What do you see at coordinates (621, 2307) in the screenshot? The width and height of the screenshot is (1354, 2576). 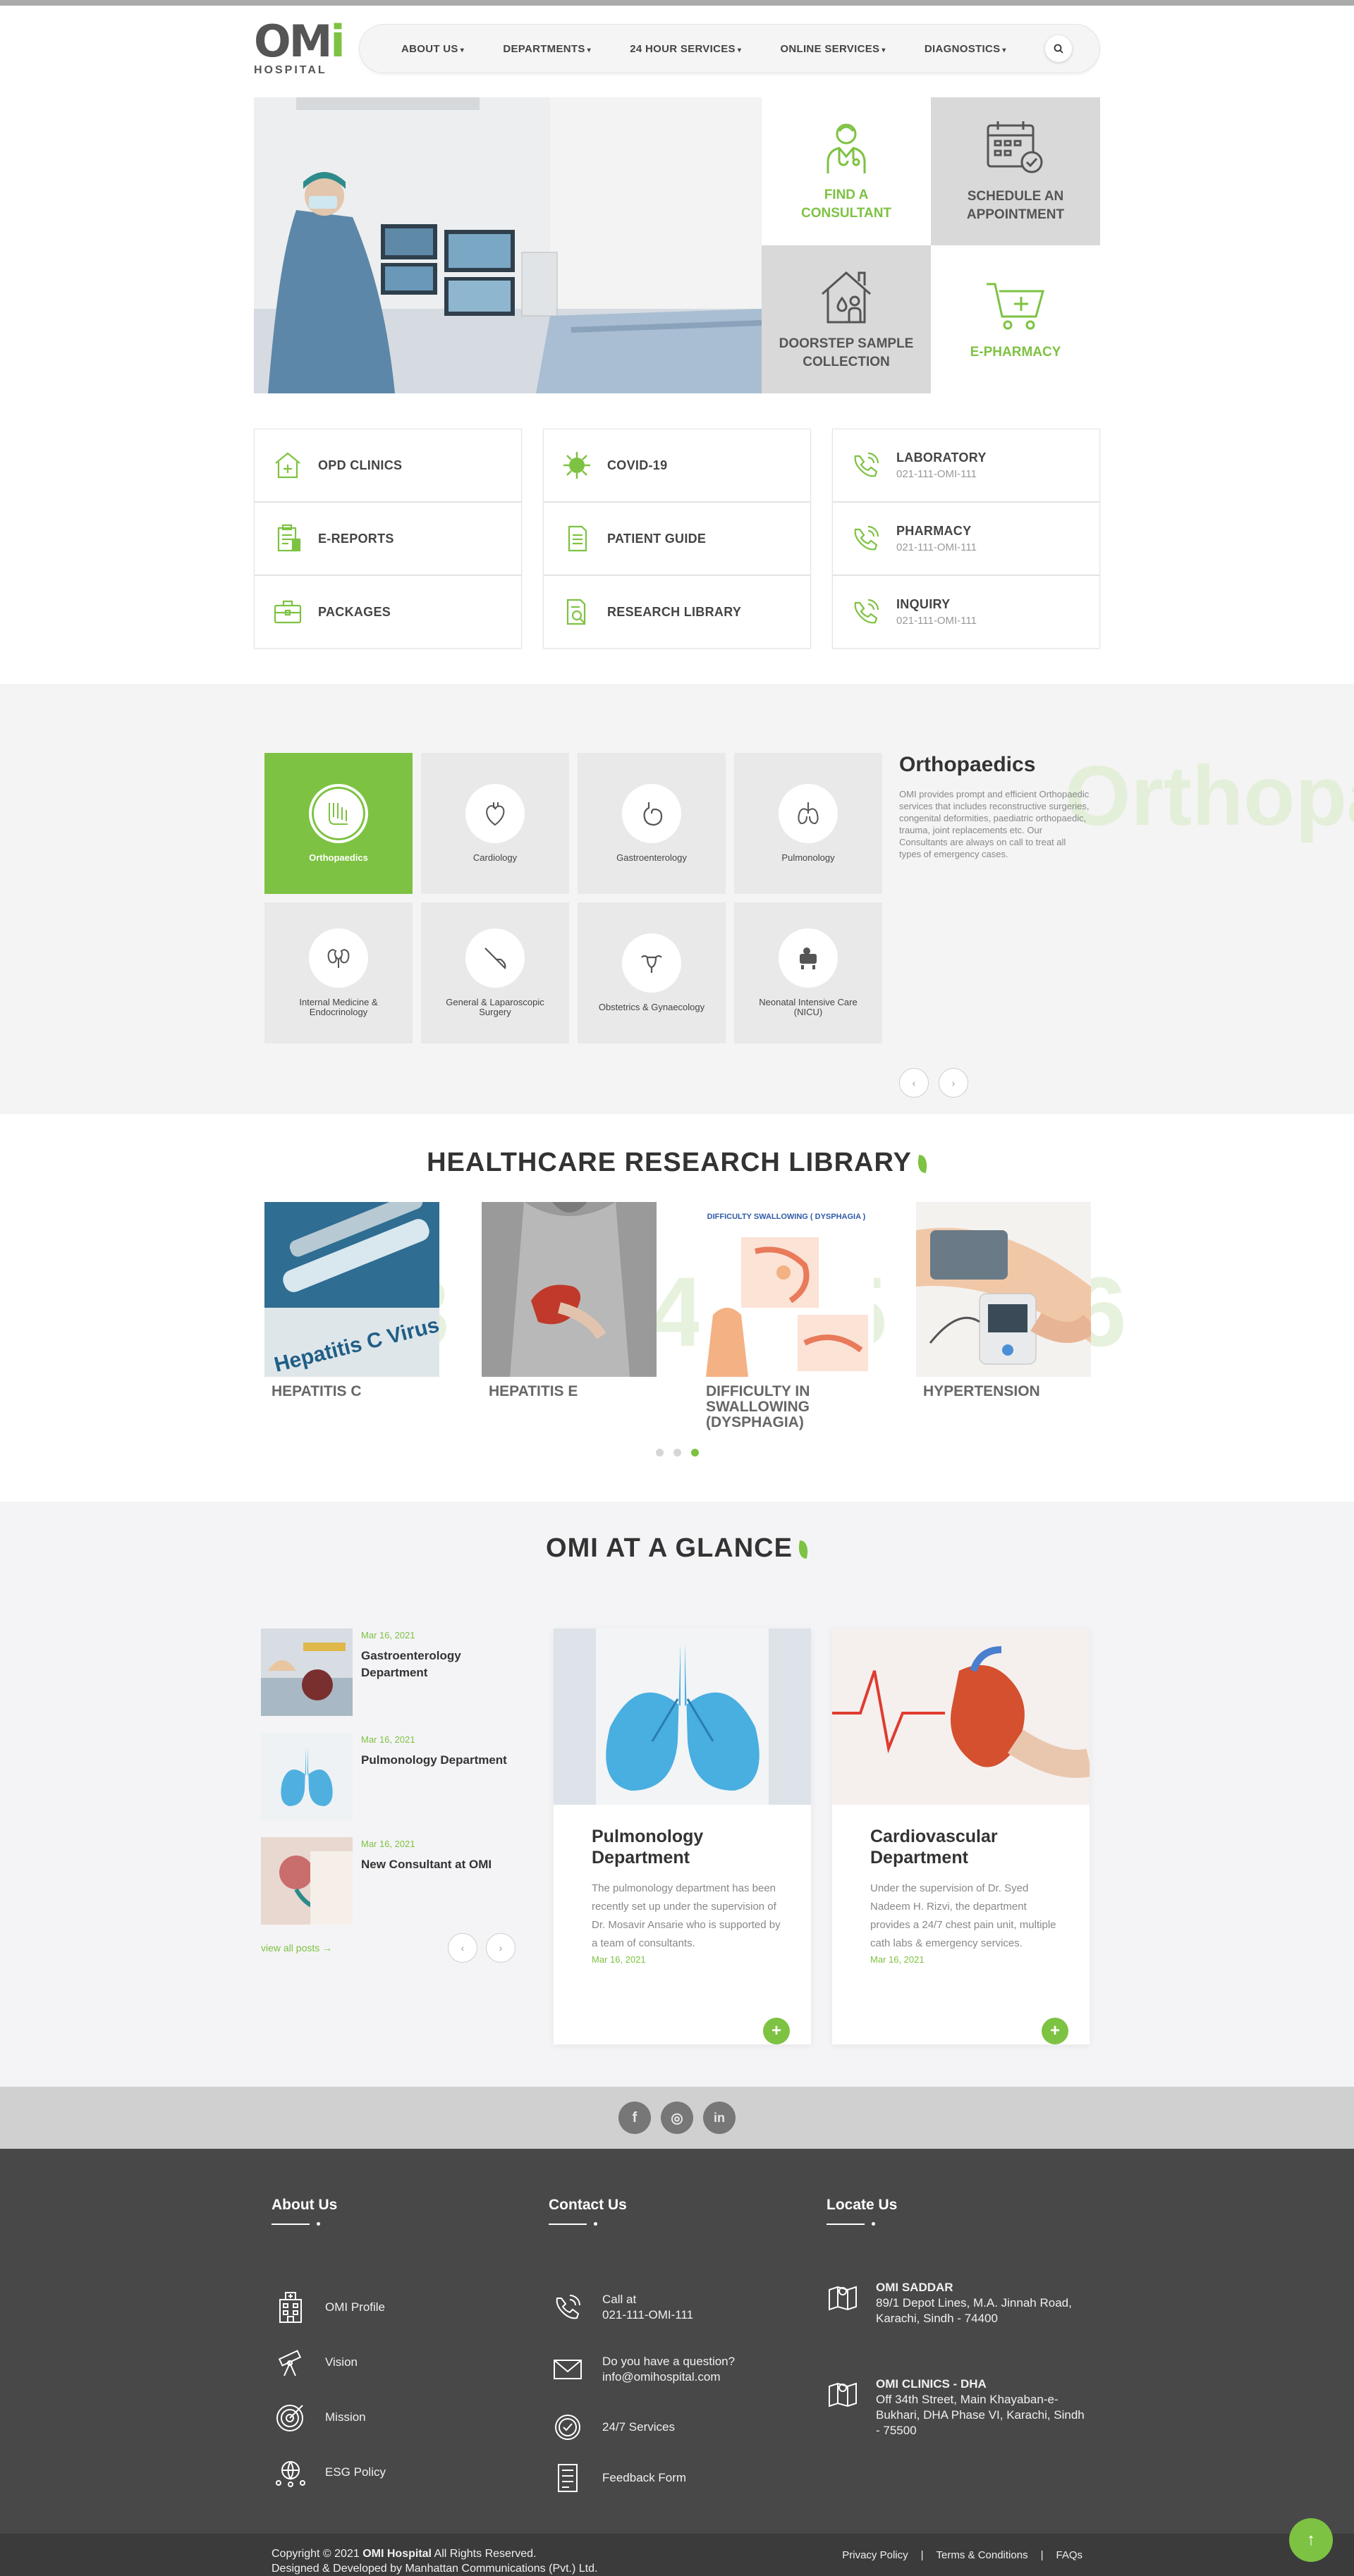 I see `footer-call: Call at 021-111-OMI-111` at bounding box center [621, 2307].